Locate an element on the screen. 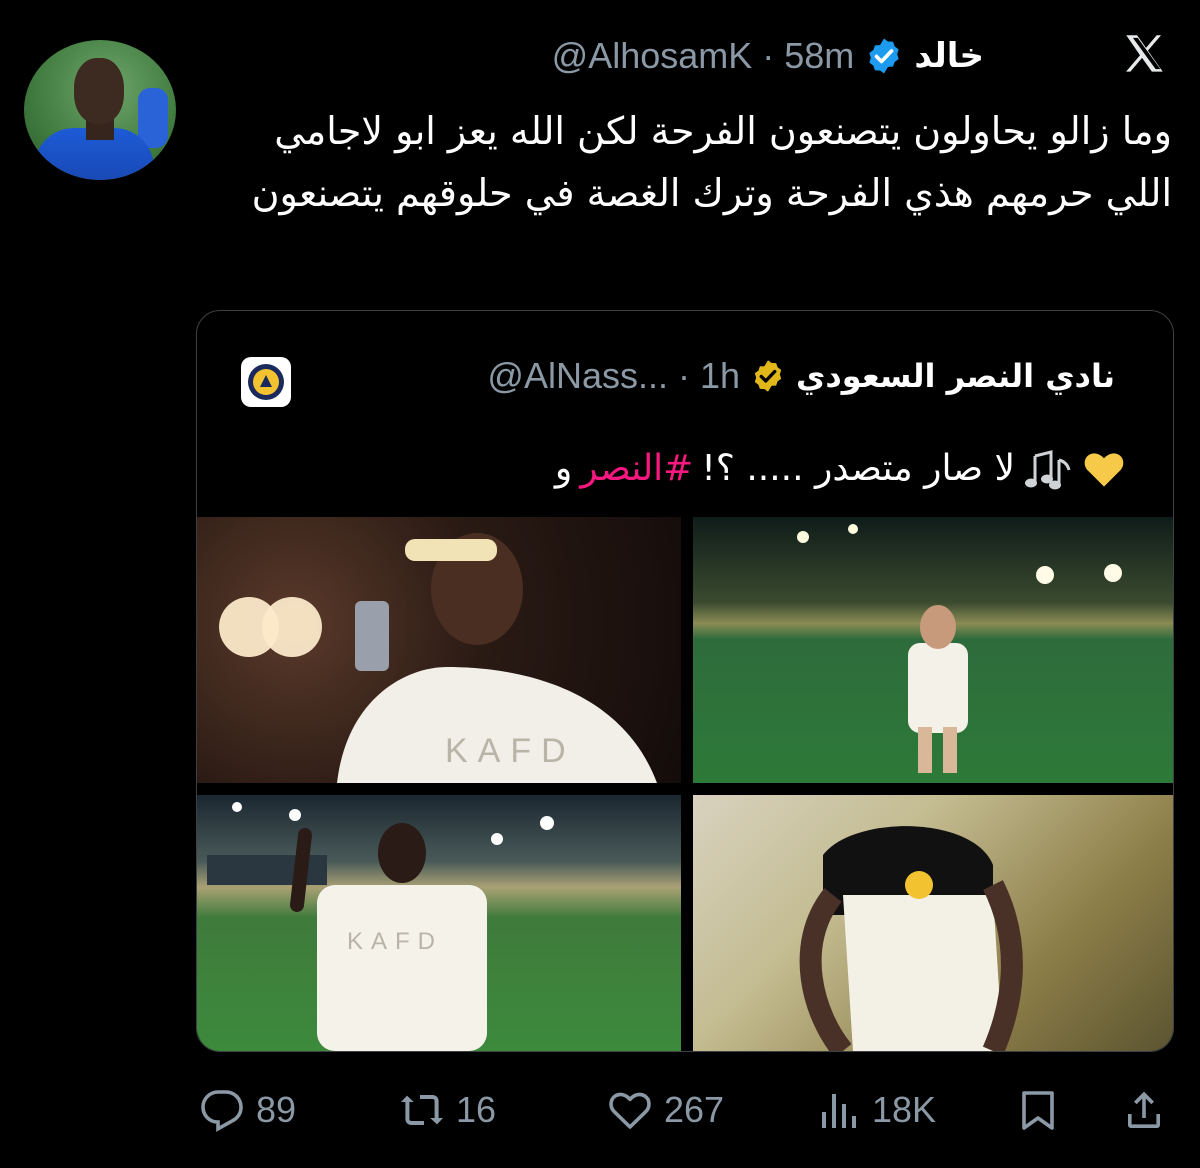  al-nassr-logo is located at coordinates (266, 382).